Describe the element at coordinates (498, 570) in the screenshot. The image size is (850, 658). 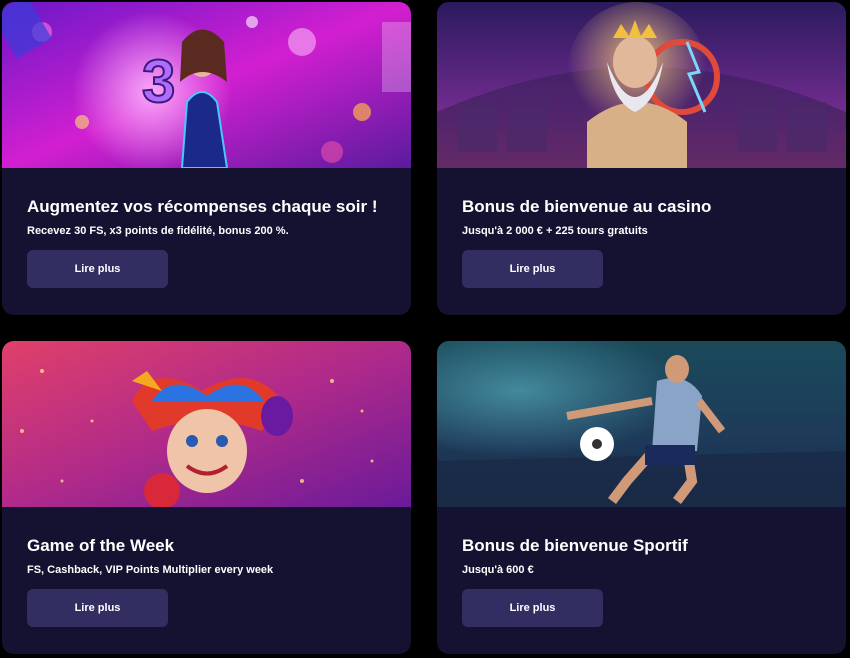
I see `promo-subtitle: Jusqu'à 600 €` at that location.